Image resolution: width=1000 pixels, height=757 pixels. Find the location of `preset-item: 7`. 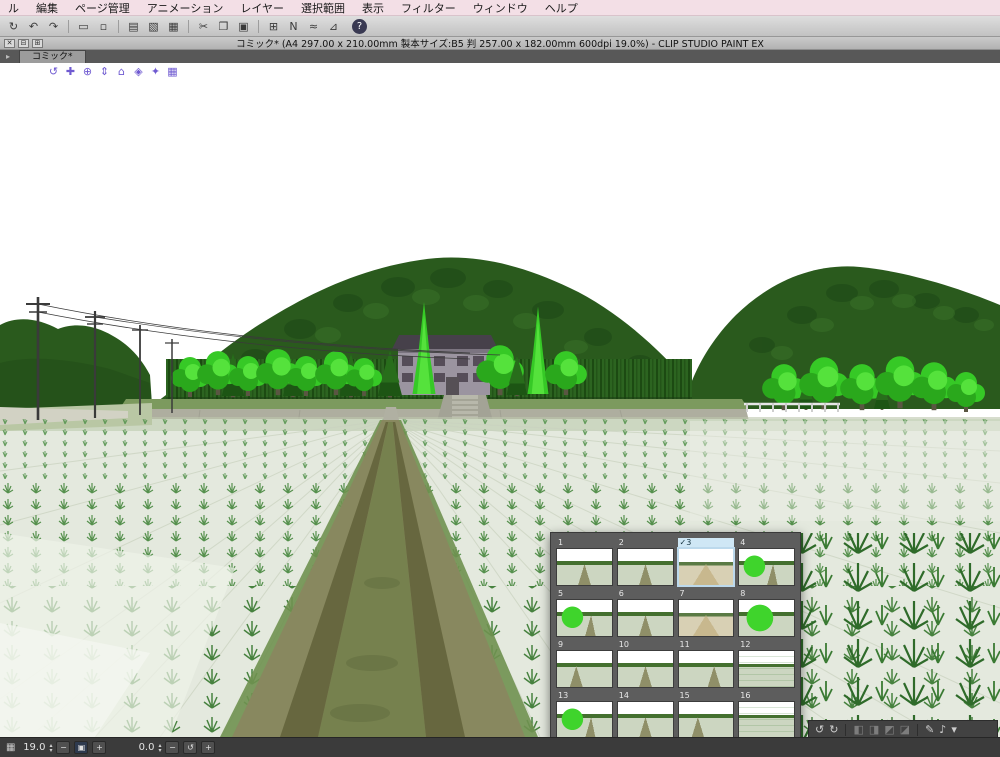

preset-item: 7 is located at coordinates (706, 613).